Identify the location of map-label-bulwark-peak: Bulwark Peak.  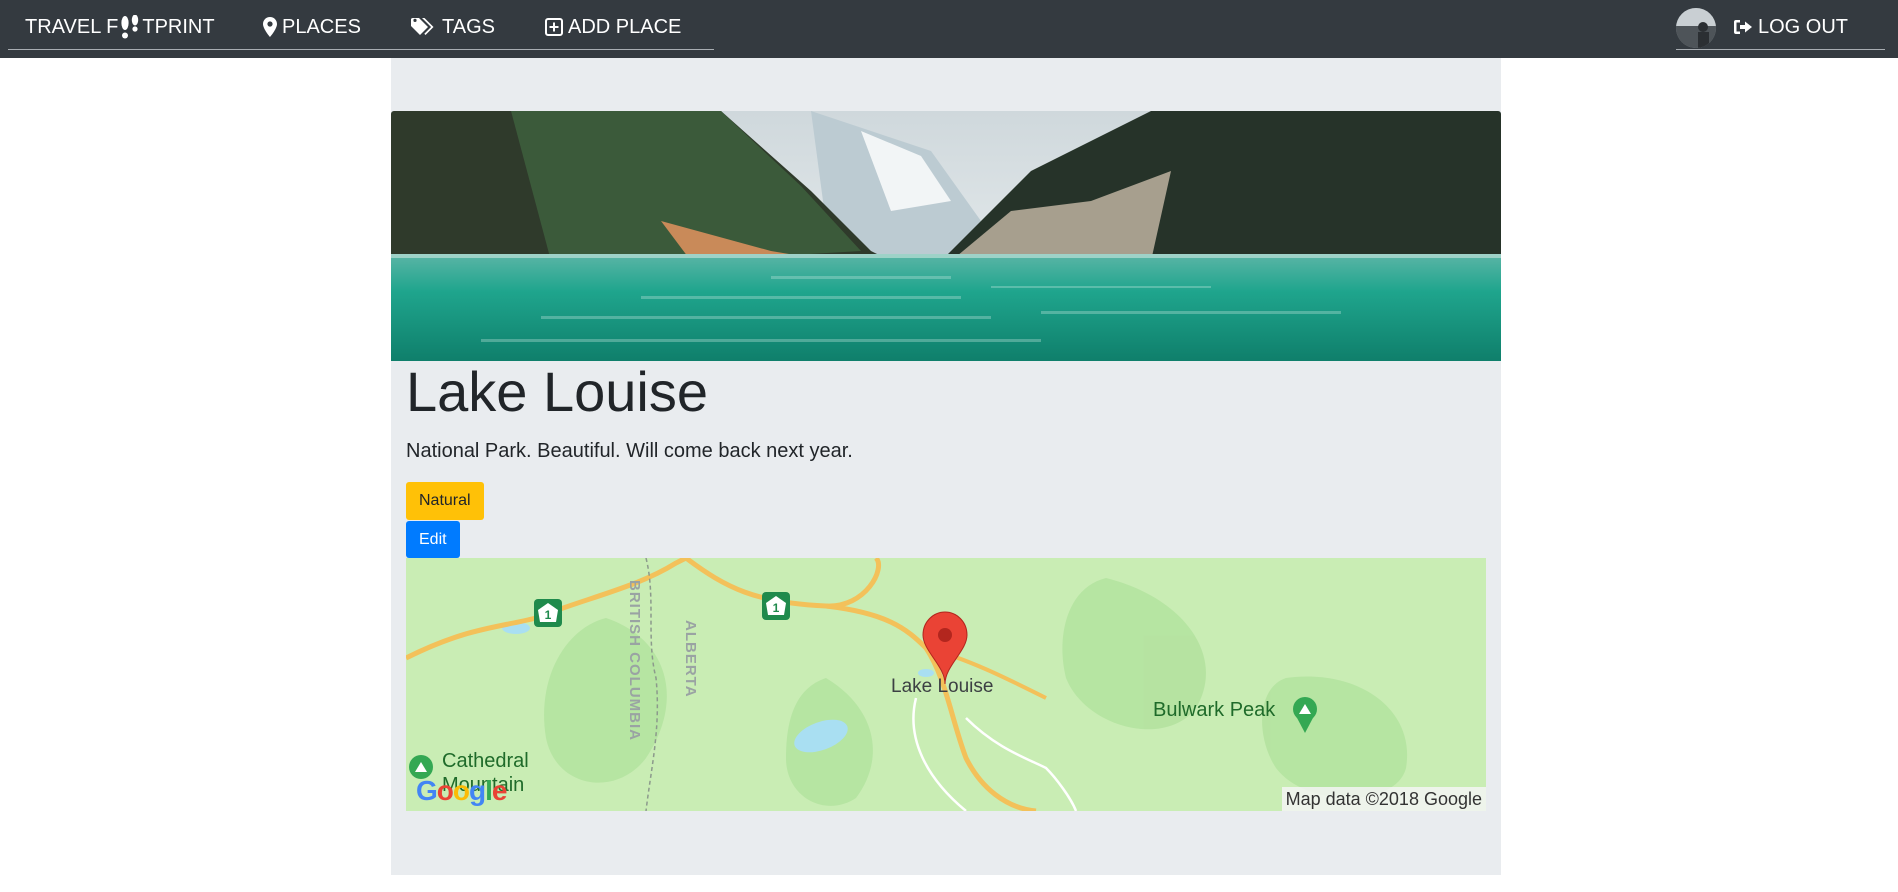
(1214, 710).